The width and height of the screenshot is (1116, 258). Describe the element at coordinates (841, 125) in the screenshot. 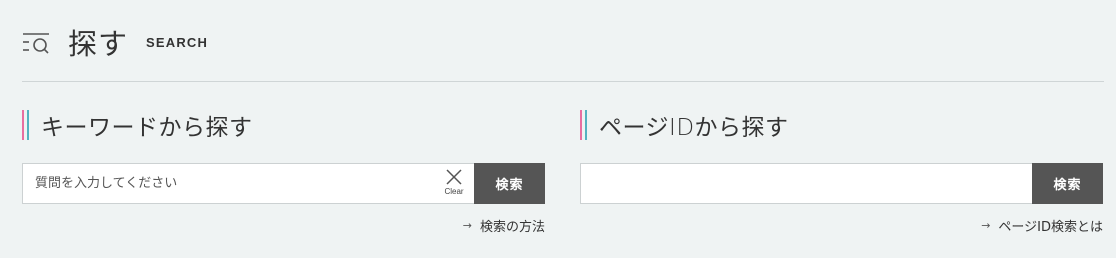

I see `pageid-search-heading: ページIDから探す` at that location.